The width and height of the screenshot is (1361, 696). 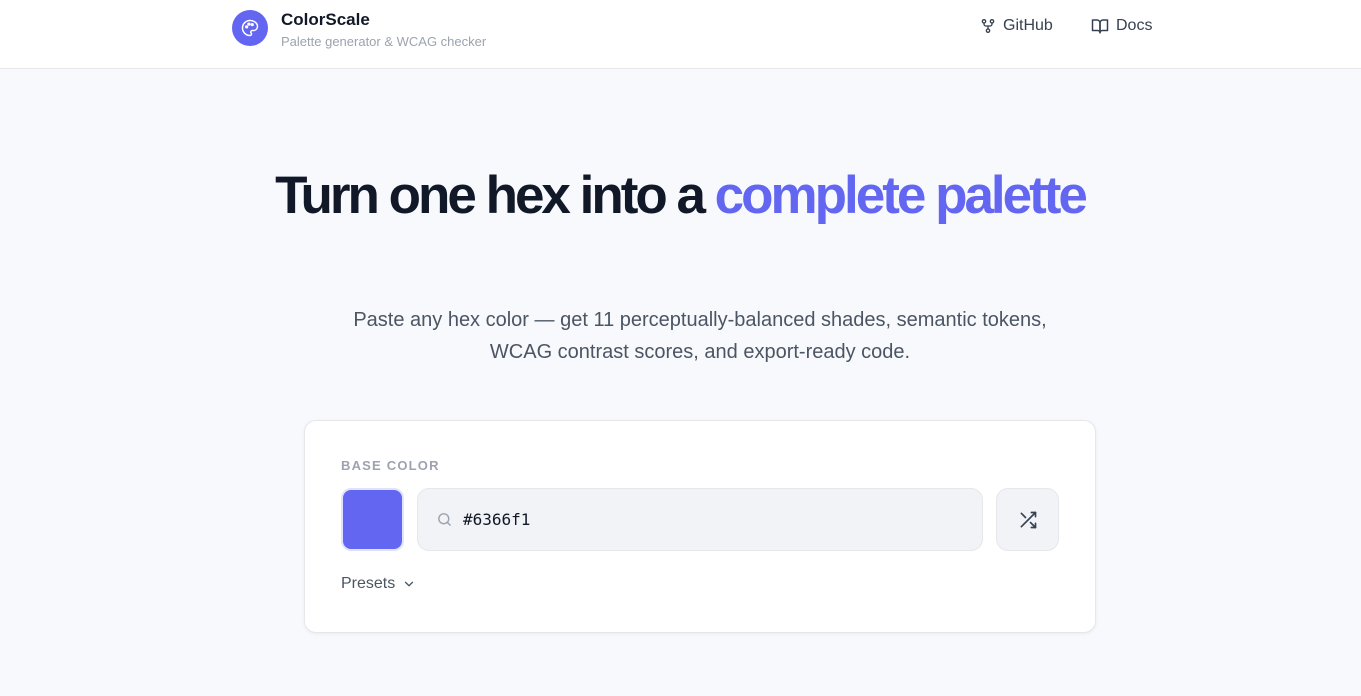 I want to click on palette-logo-icon, so click(x=250, y=28).